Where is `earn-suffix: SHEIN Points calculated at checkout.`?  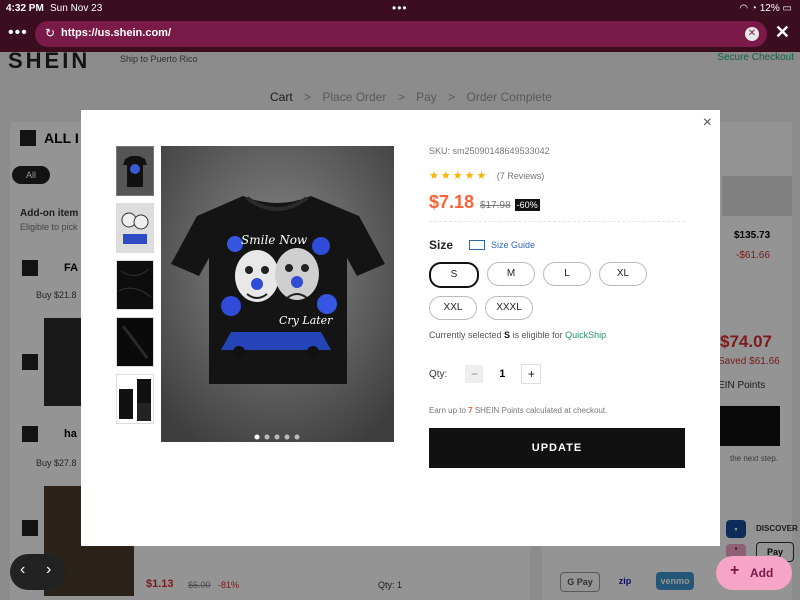 earn-suffix: SHEIN Points calculated at checkout. is located at coordinates (540, 410).